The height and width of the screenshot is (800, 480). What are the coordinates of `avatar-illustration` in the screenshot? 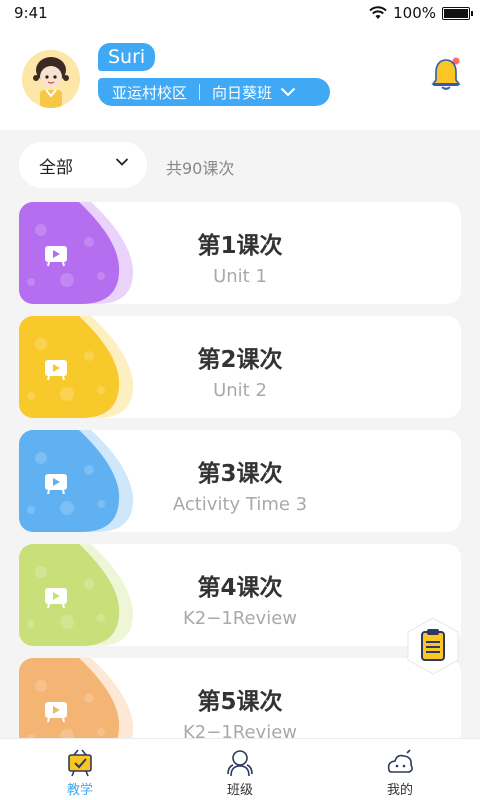 It's located at (51, 79).